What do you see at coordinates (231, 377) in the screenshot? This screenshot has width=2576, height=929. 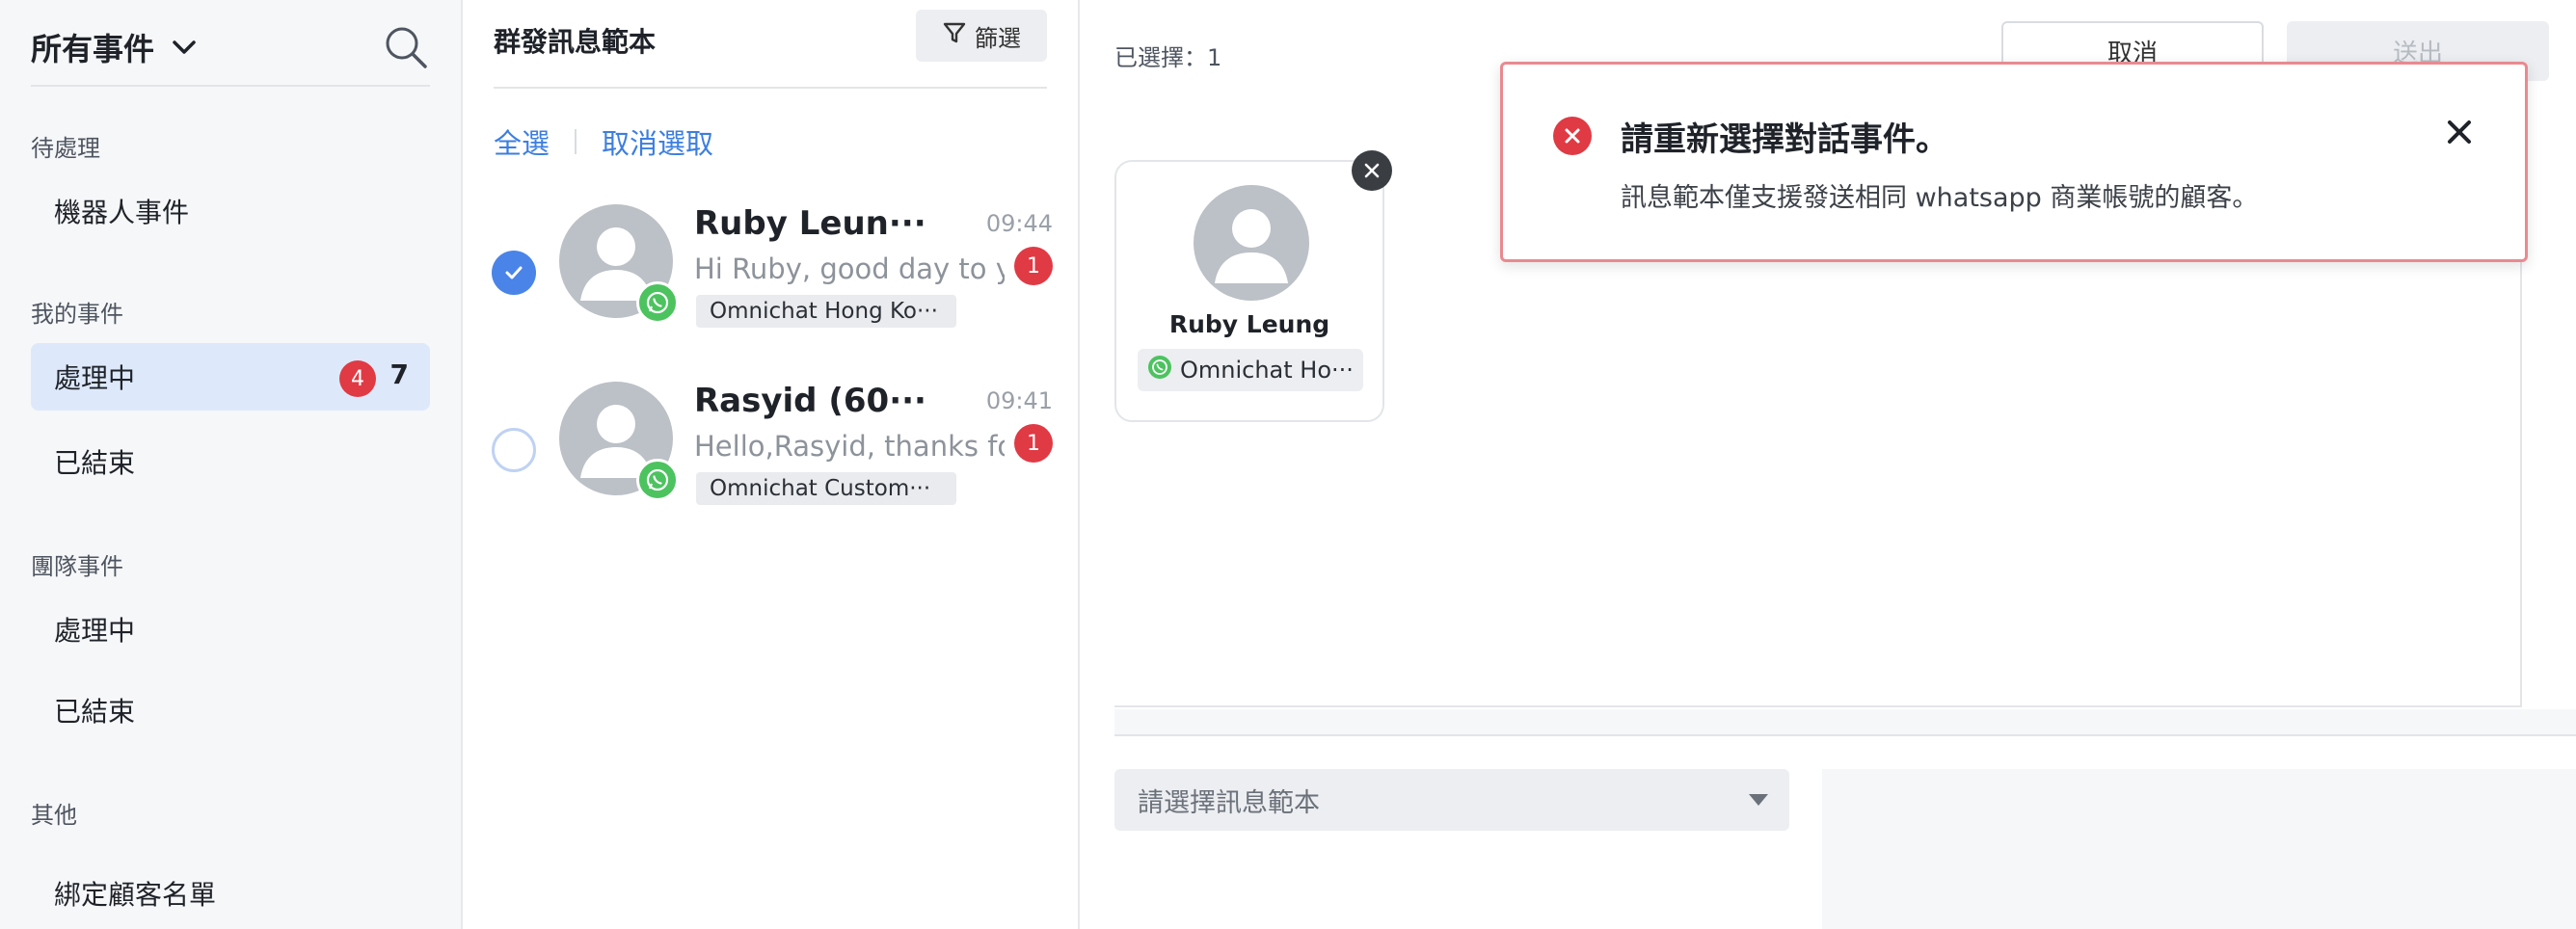 I see `sidebar-item-my-in-progress: 處理中 4 7` at bounding box center [231, 377].